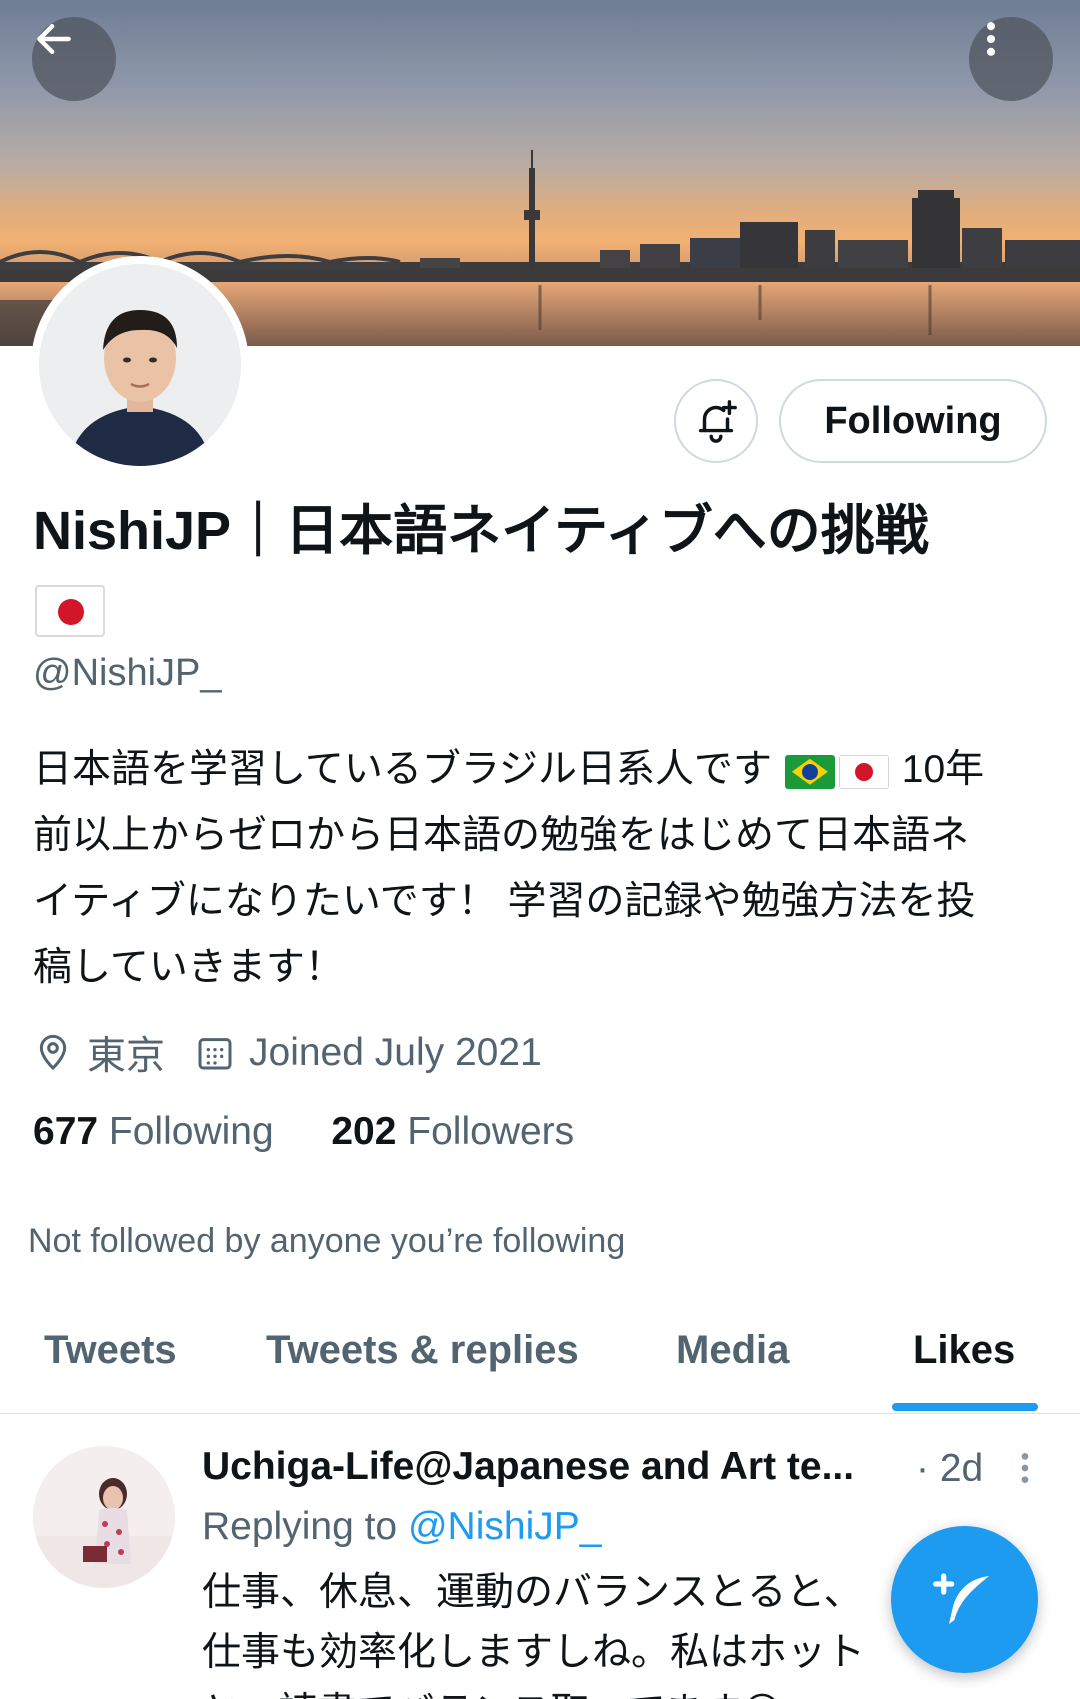 The width and height of the screenshot is (1080, 1699). Describe the element at coordinates (127, 673) in the screenshot. I see `user-handle: @NishiJP_` at that location.